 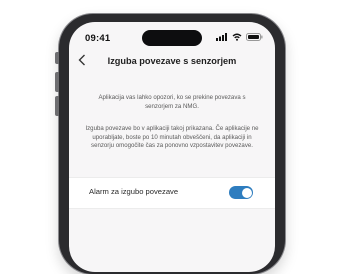 I want to click on alarm-setting-row: Alarm za izgubo povezave, so click(x=172, y=193).